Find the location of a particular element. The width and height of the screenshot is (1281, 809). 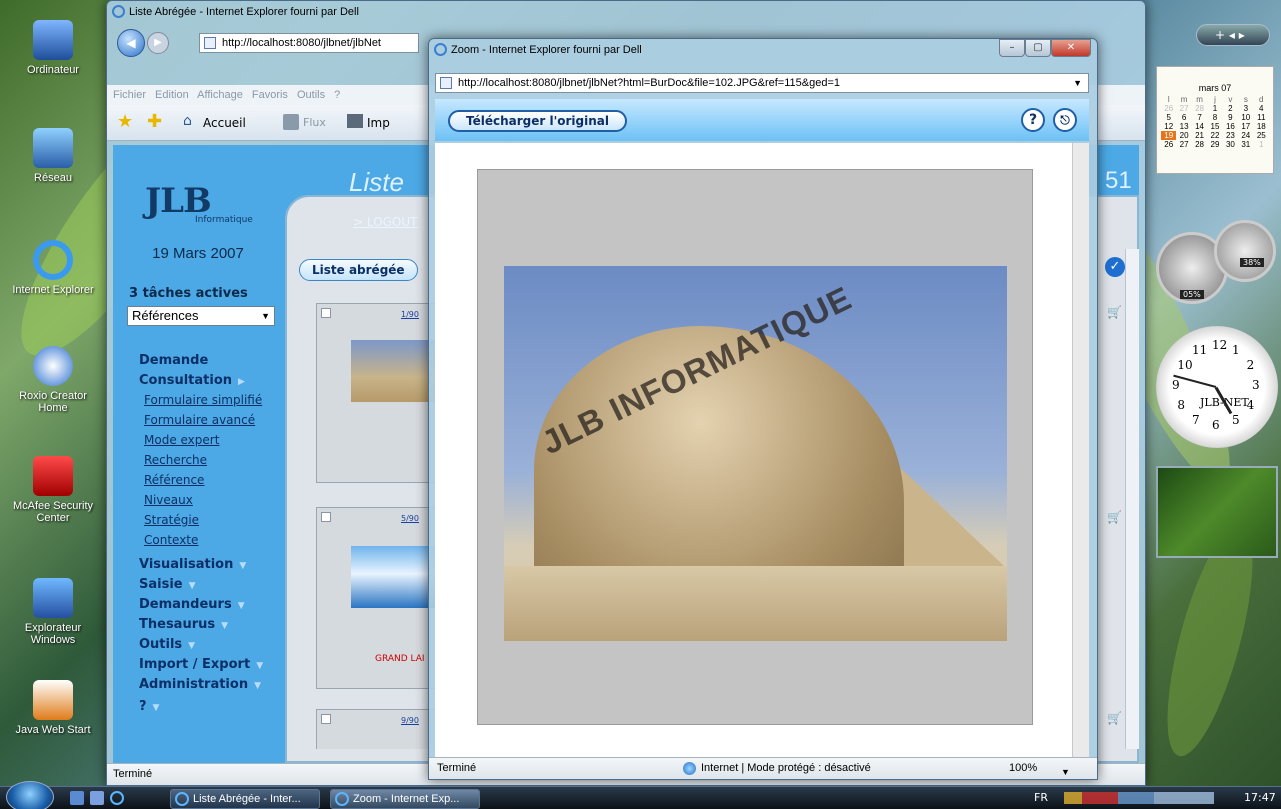

sidebar-item--: ? ▼ is located at coordinates (149, 706).